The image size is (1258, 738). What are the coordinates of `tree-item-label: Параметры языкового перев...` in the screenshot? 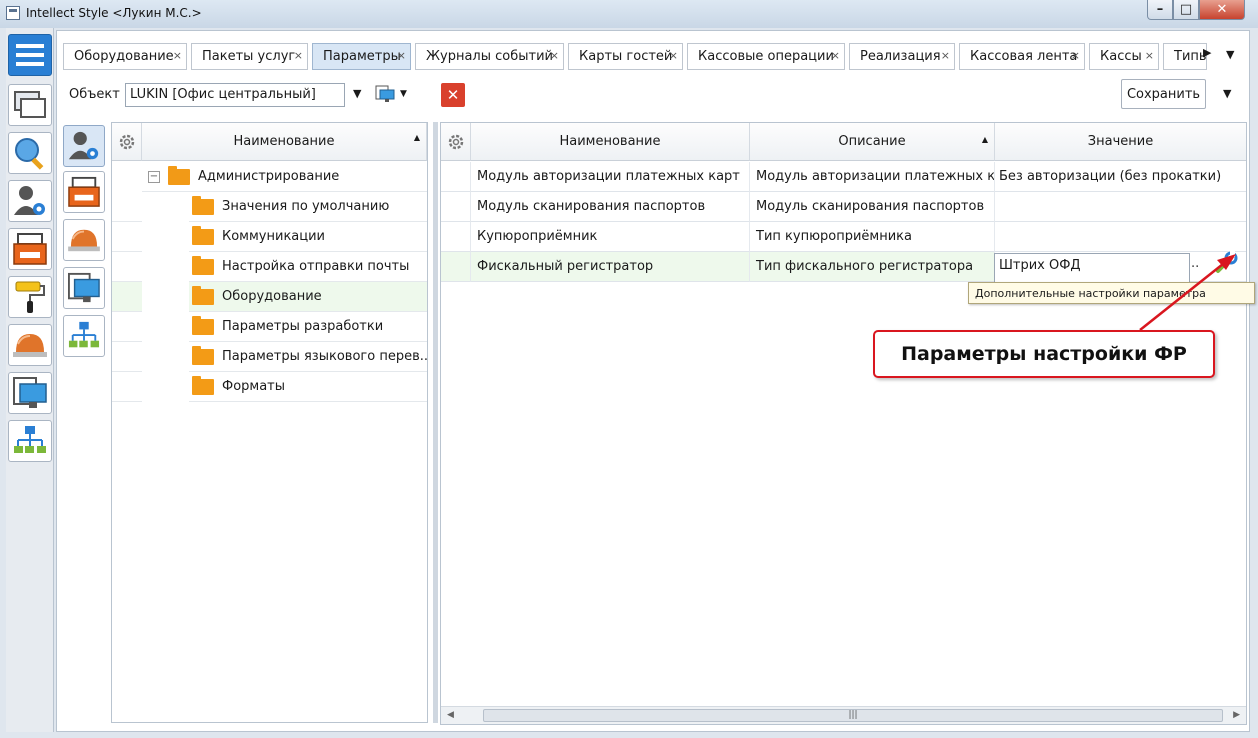 It's located at (324, 356).